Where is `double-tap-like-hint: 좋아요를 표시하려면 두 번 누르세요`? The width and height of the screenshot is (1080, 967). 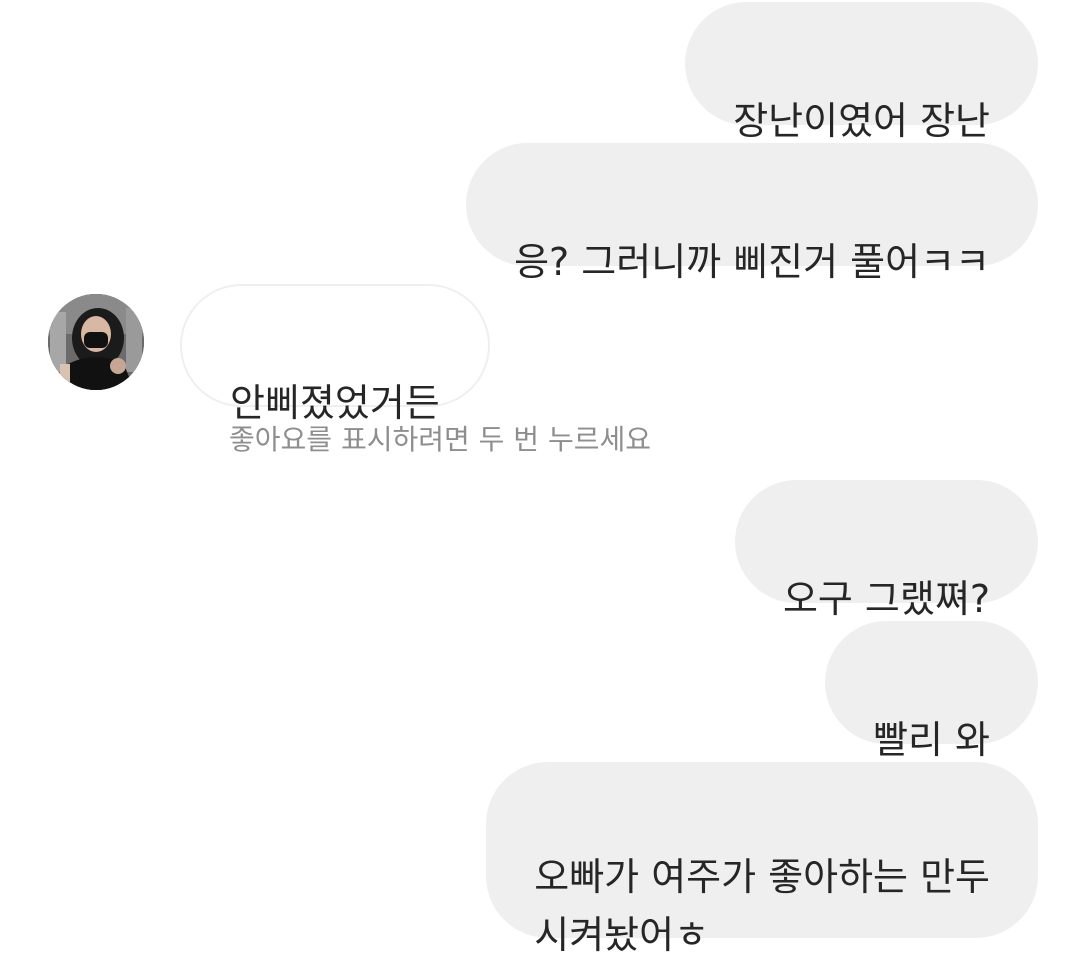
double-tap-like-hint: 좋아요를 표시하려면 두 번 누르세요 is located at coordinates (440, 439).